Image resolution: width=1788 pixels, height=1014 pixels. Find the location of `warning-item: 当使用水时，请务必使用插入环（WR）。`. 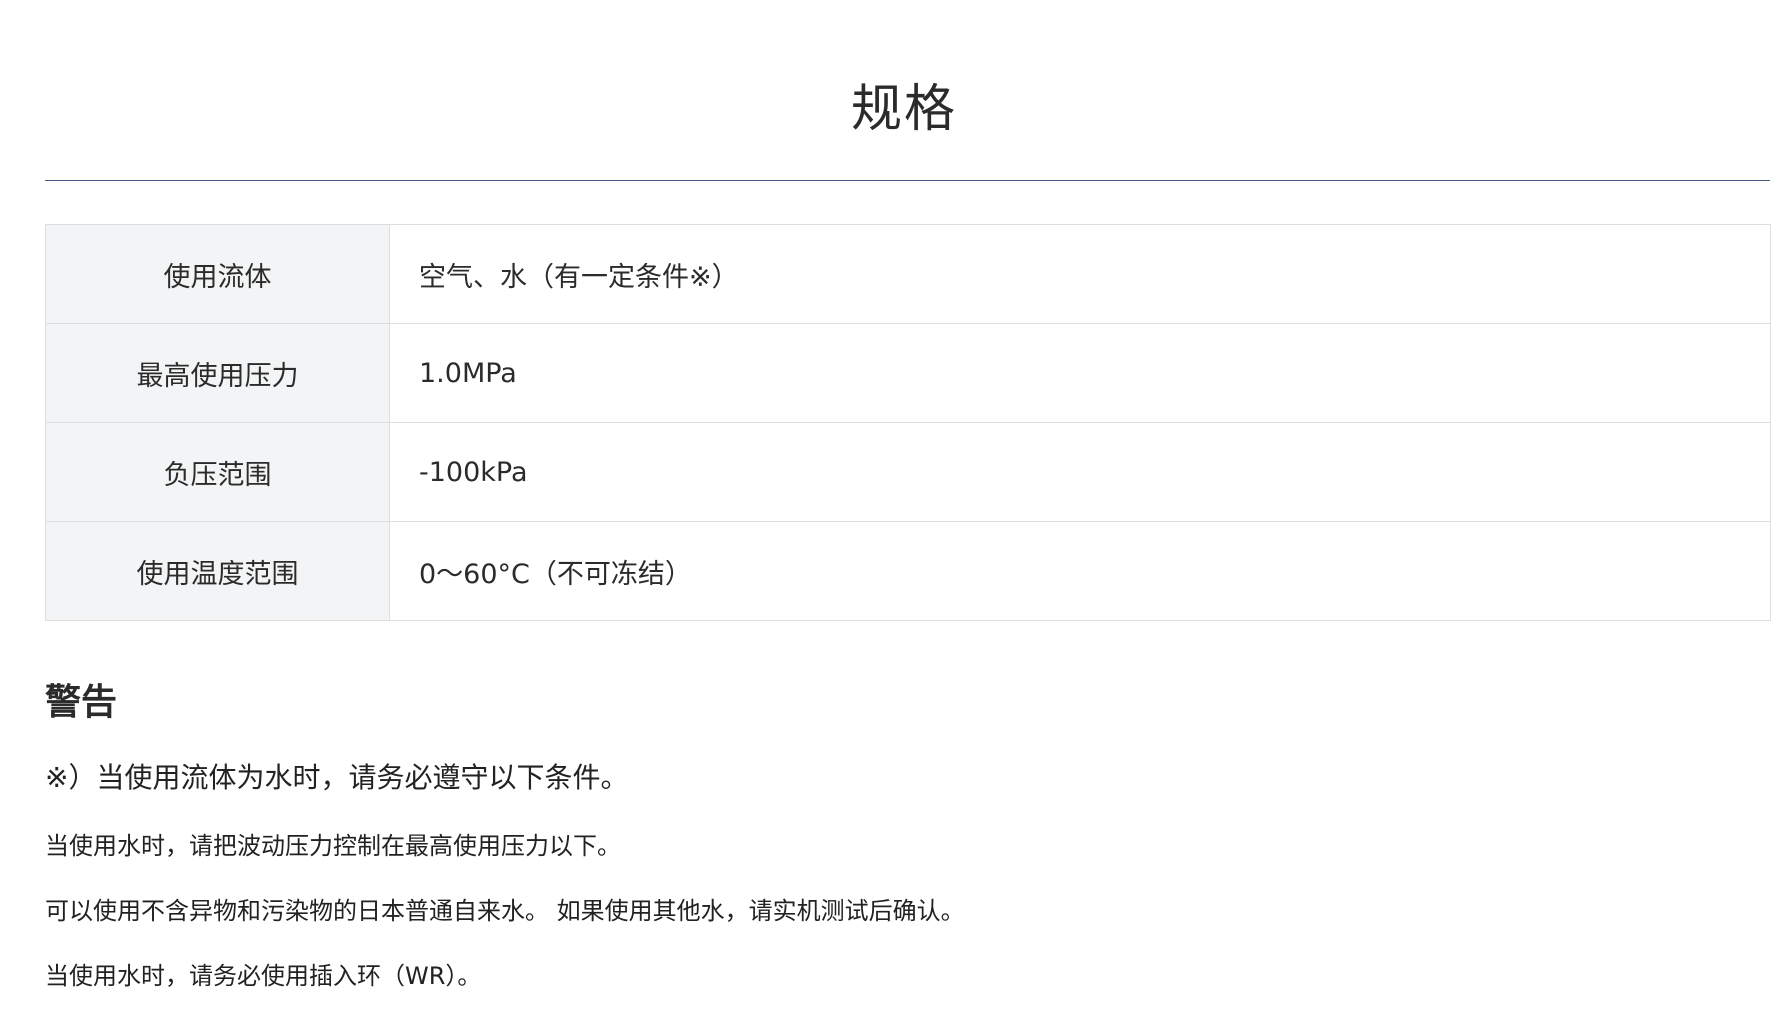

warning-item: 当使用水时，请务必使用插入环（WR）。 is located at coordinates (263, 976).